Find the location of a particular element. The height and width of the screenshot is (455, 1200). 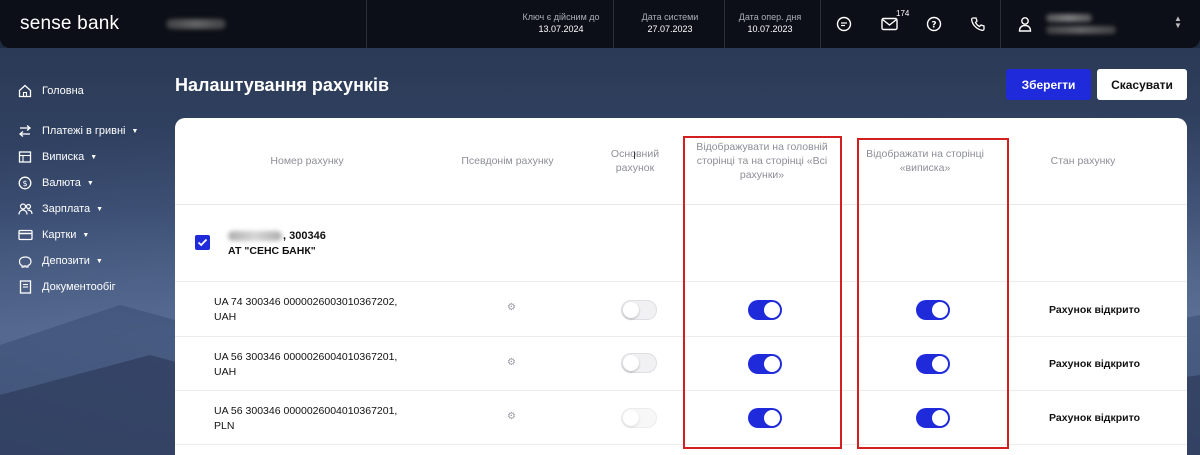

account-group-code: , 300346 is located at coordinates (304, 236).